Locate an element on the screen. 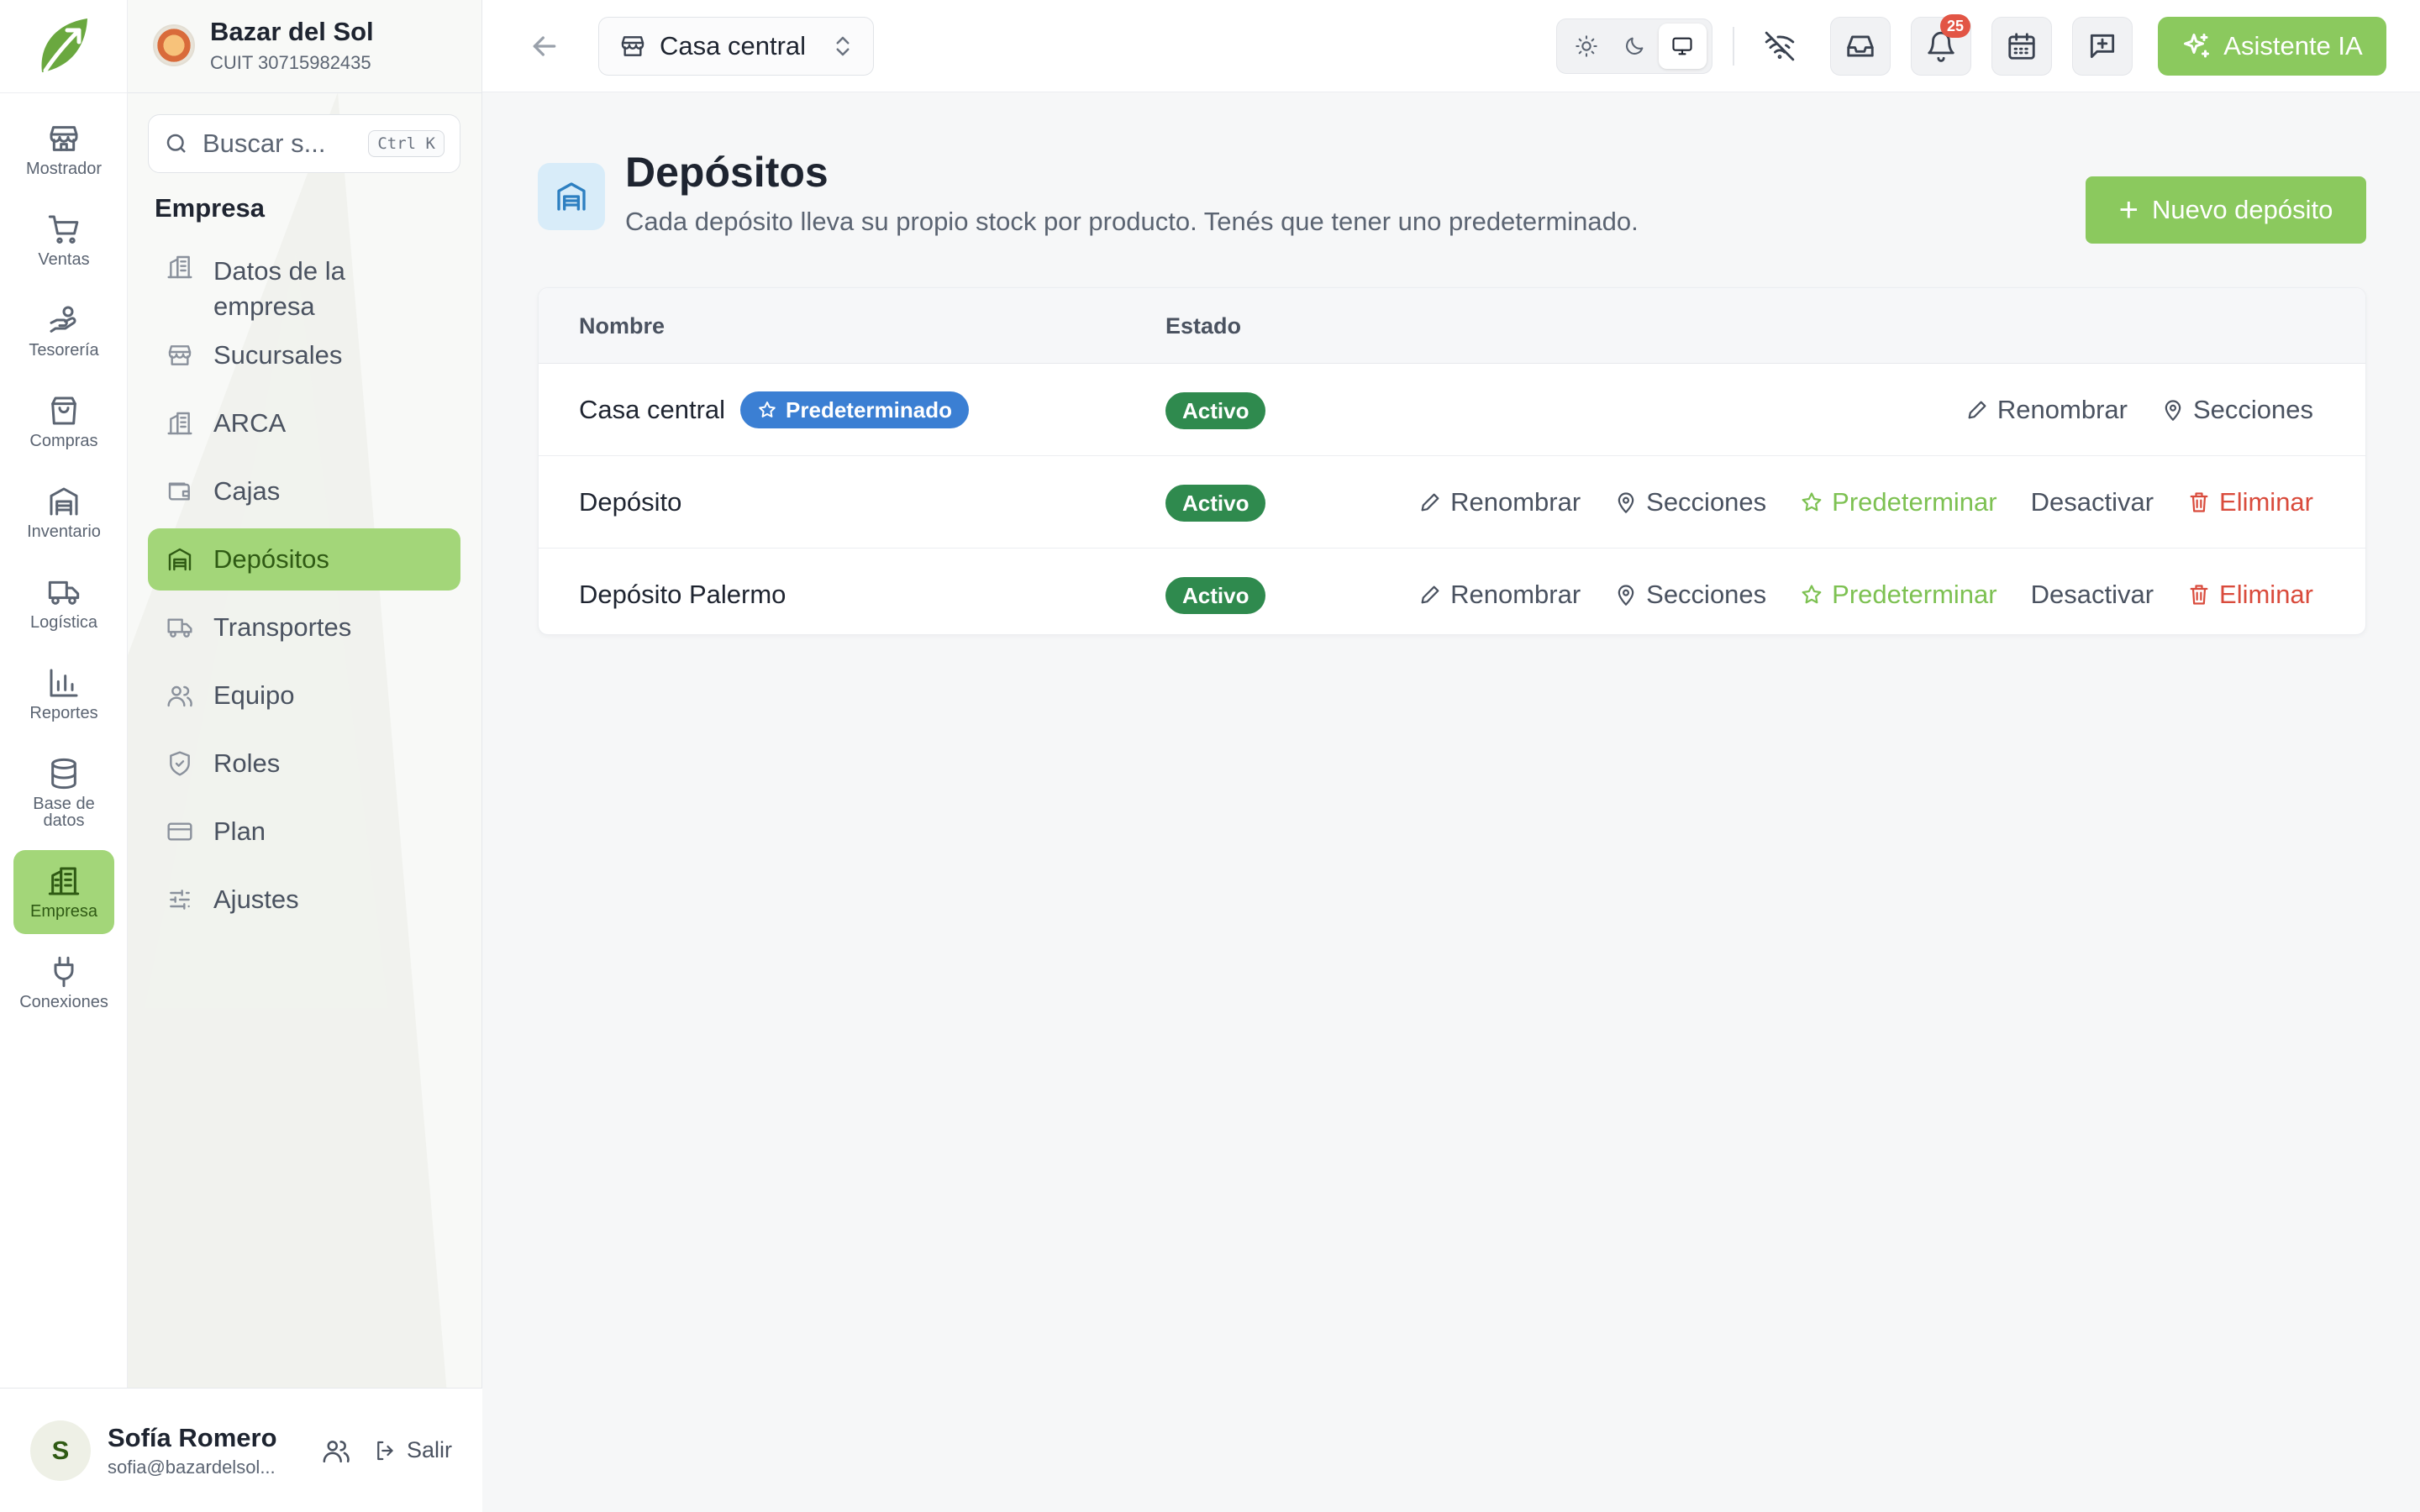  leaf-logo-icon is located at coordinates (64, 45).